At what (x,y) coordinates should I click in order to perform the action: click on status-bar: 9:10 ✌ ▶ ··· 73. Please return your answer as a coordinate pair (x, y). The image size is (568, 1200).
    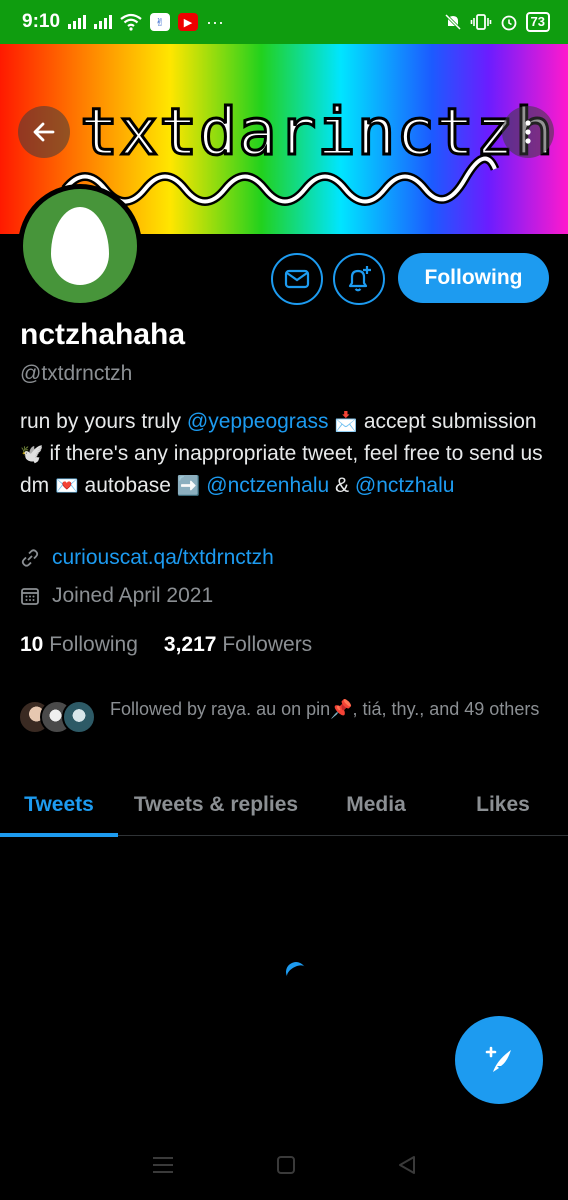
    Looking at the image, I should click on (284, 22).